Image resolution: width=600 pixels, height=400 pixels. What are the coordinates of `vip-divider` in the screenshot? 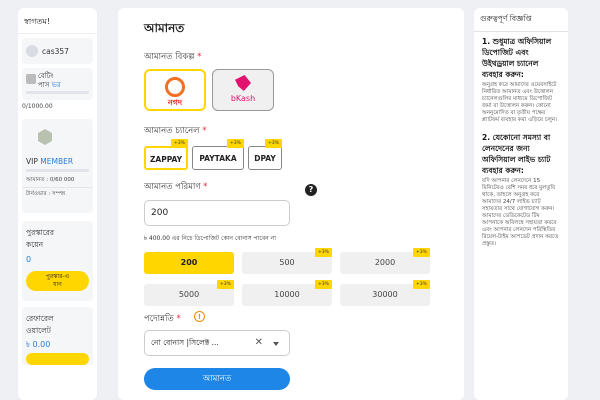 It's located at (57, 187).